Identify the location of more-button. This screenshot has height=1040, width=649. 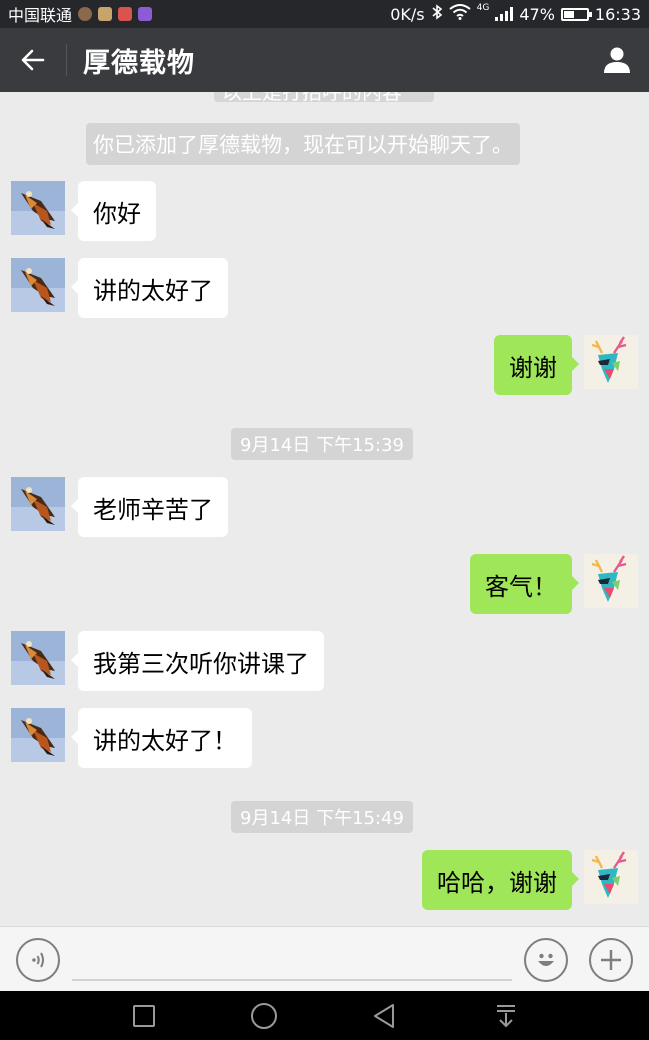
(611, 960).